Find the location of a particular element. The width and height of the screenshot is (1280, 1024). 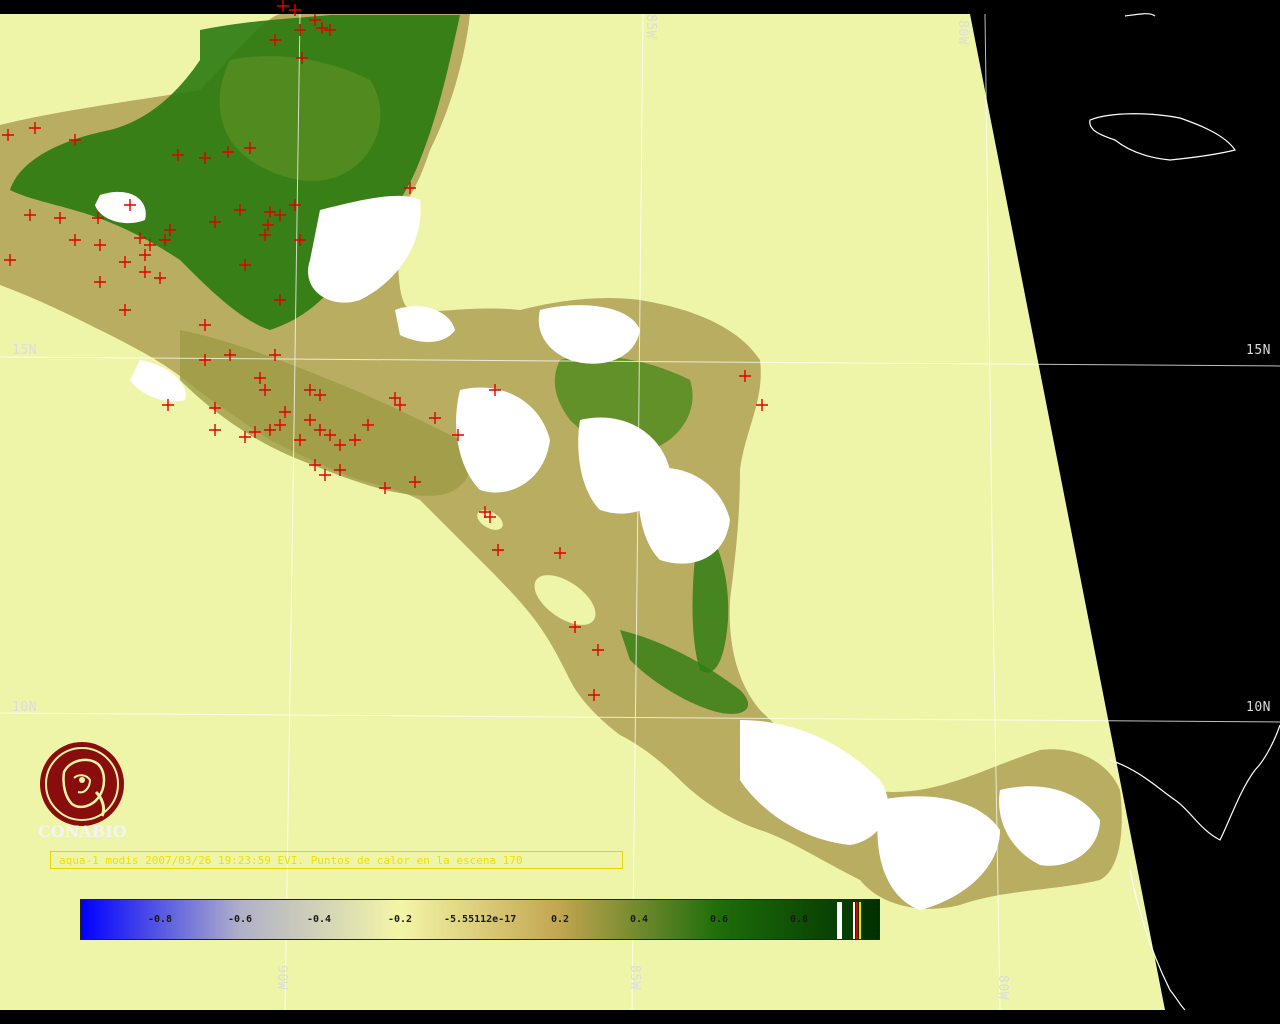

lat-label-15n-right: 15N is located at coordinates (1258, 350).